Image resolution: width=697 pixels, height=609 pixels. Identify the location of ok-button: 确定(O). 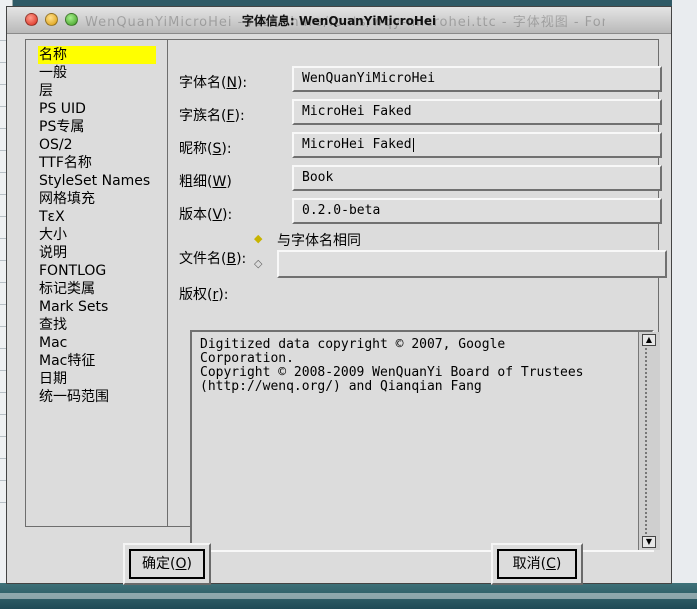
(167, 564).